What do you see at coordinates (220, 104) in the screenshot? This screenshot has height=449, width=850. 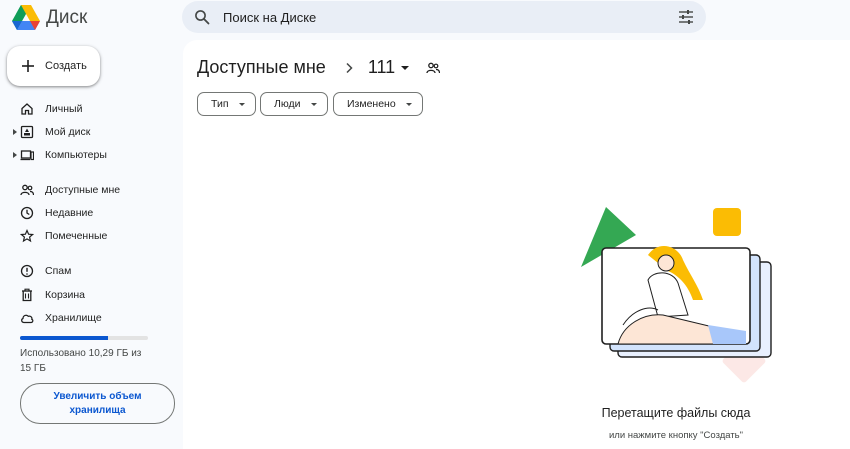 I see `filter-label: Тип` at bounding box center [220, 104].